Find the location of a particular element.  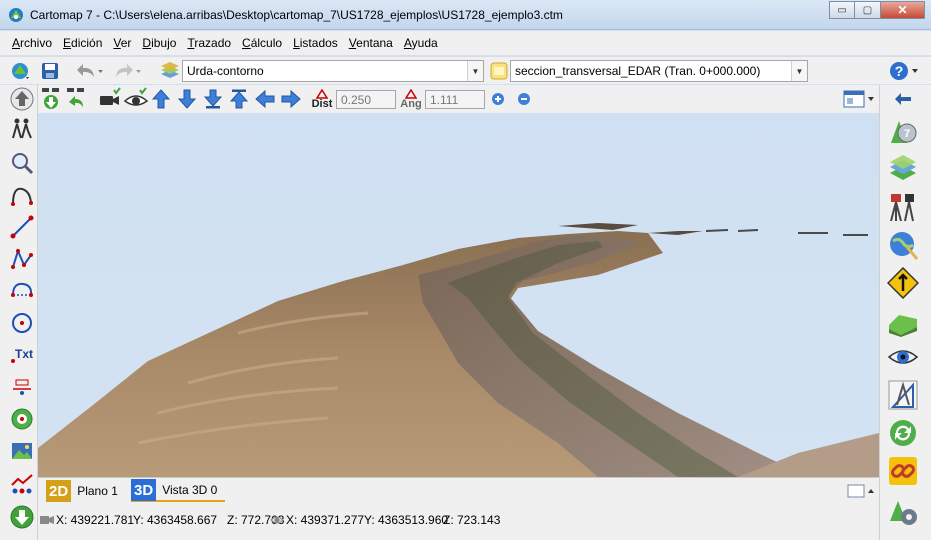

polyline-tool-button is located at coordinates (22, 259).